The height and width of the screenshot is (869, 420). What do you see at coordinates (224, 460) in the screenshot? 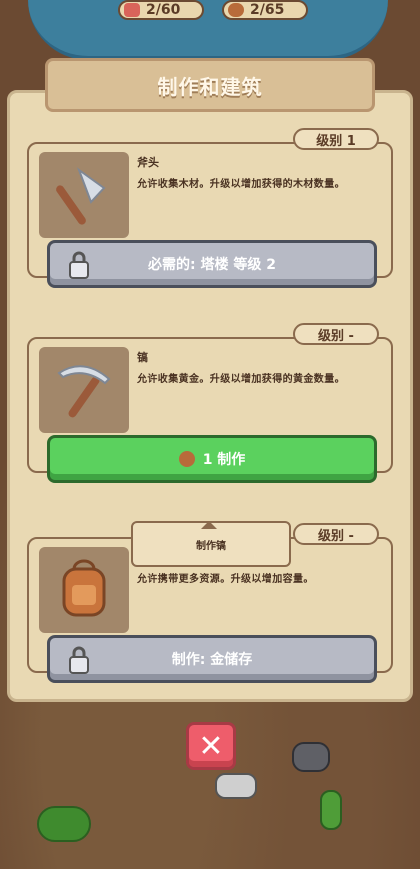
I see `button-label: 1 制作` at bounding box center [224, 460].